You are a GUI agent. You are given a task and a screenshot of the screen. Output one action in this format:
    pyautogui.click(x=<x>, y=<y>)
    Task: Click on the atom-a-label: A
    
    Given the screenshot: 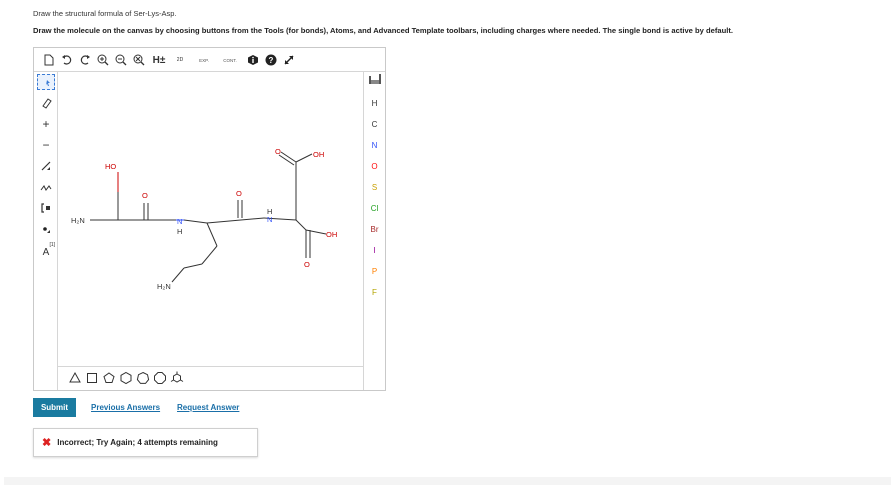 What is the action you would take?
    pyautogui.click(x=46, y=252)
    